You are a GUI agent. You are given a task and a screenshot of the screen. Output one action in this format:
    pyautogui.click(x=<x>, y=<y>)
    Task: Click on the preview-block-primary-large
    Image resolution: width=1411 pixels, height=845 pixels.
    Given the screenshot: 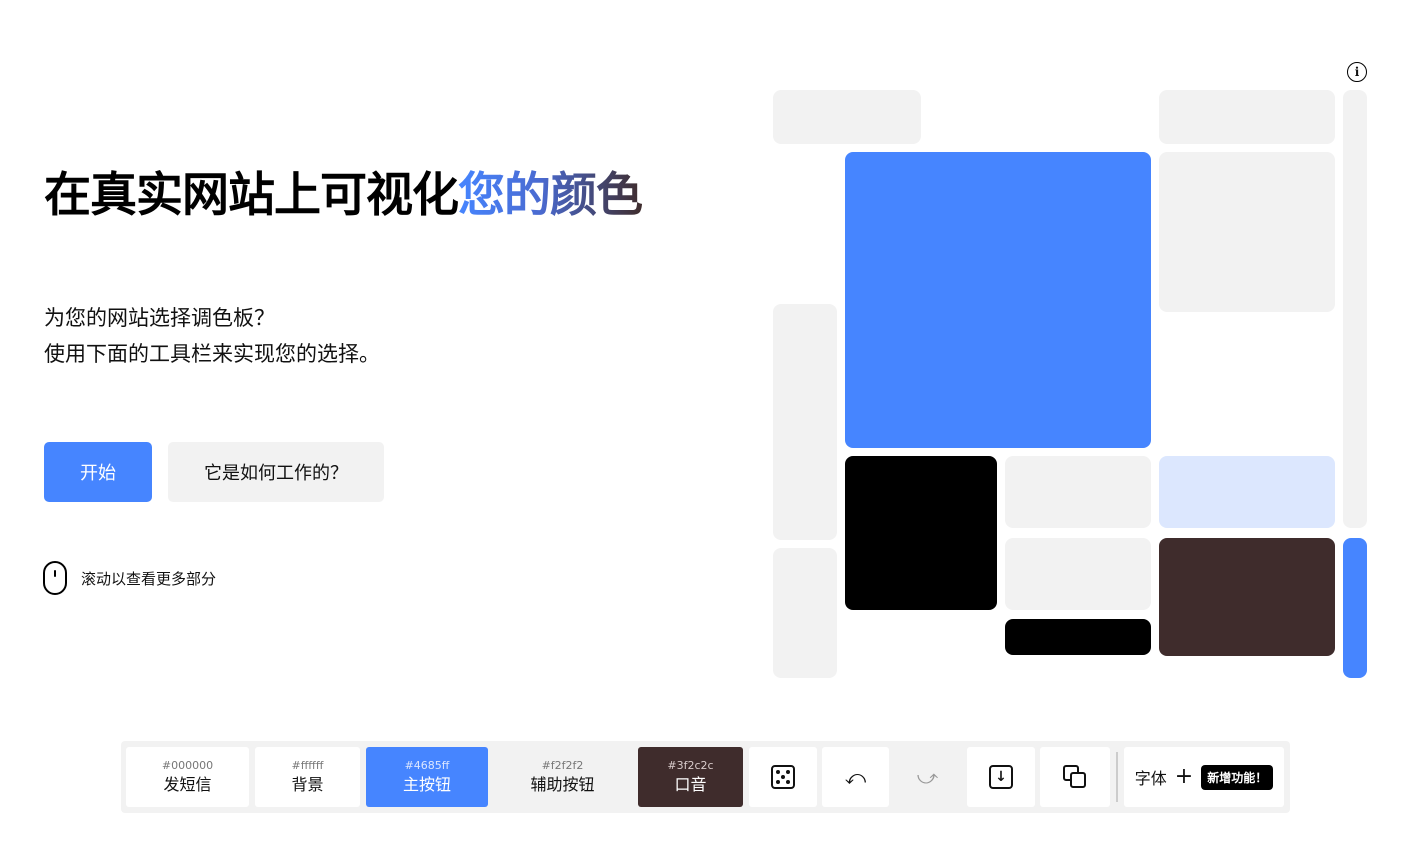 What is the action you would take?
    pyautogui.click(x=998, y=300)
    